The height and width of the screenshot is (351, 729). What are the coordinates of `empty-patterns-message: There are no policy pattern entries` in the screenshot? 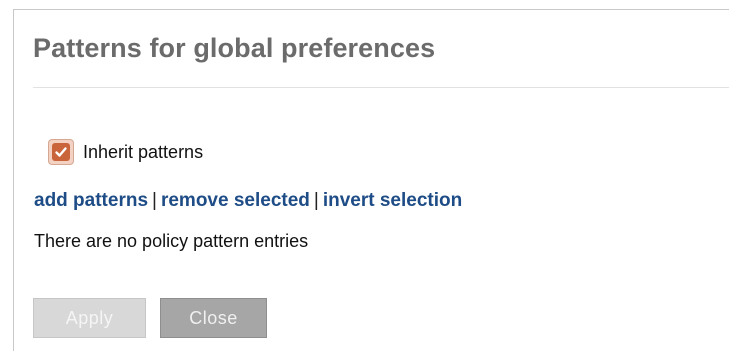 It's located at (171, 241).